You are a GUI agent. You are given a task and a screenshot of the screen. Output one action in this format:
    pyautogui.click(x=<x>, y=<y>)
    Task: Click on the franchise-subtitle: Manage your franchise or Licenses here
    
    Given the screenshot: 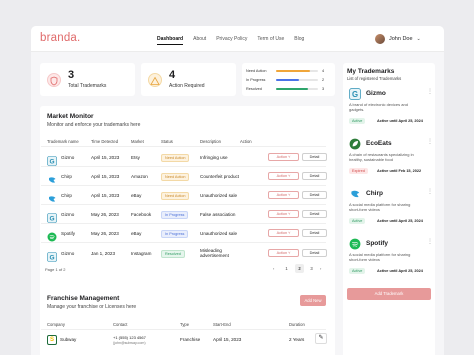 What is the action you would take?
    pyautogui.click(x=92, y=307)
    